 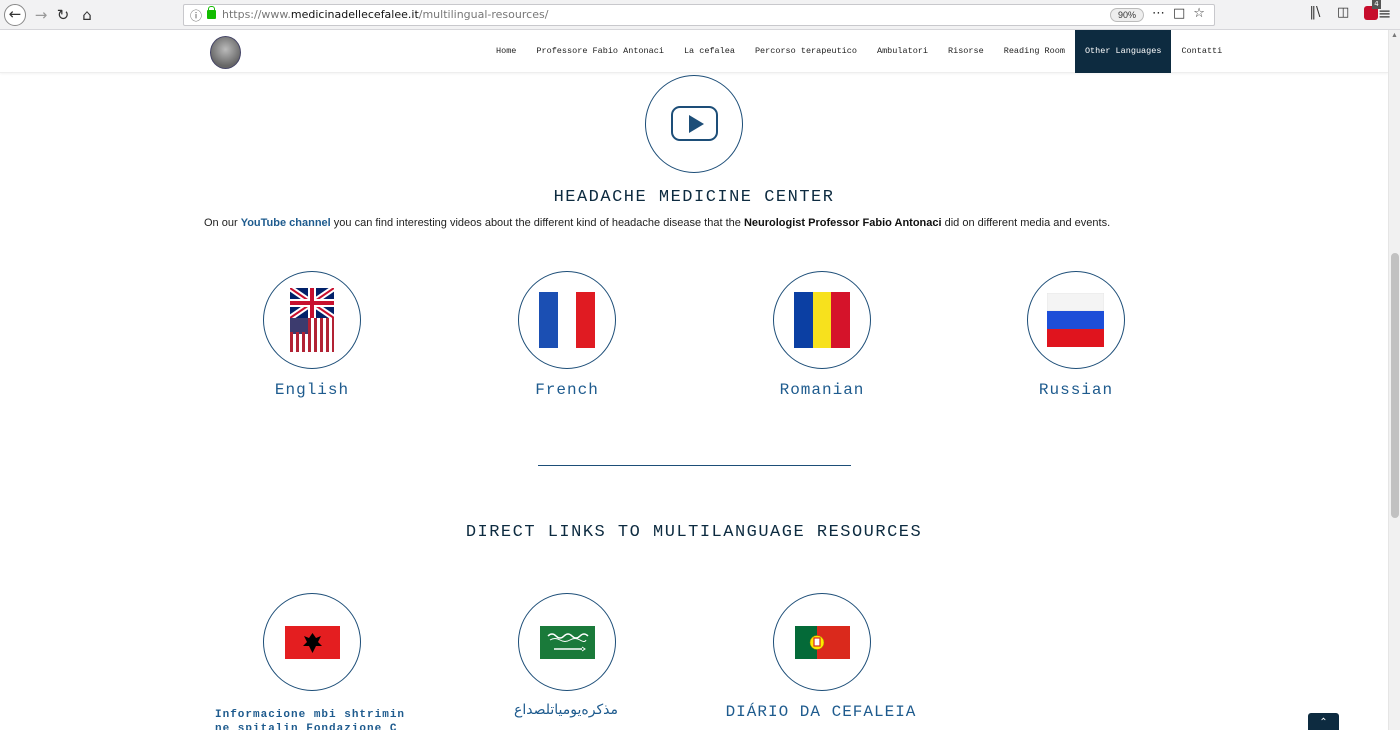 I want to click on page-scrollbar: ▲, so click(x=1394, y=380).